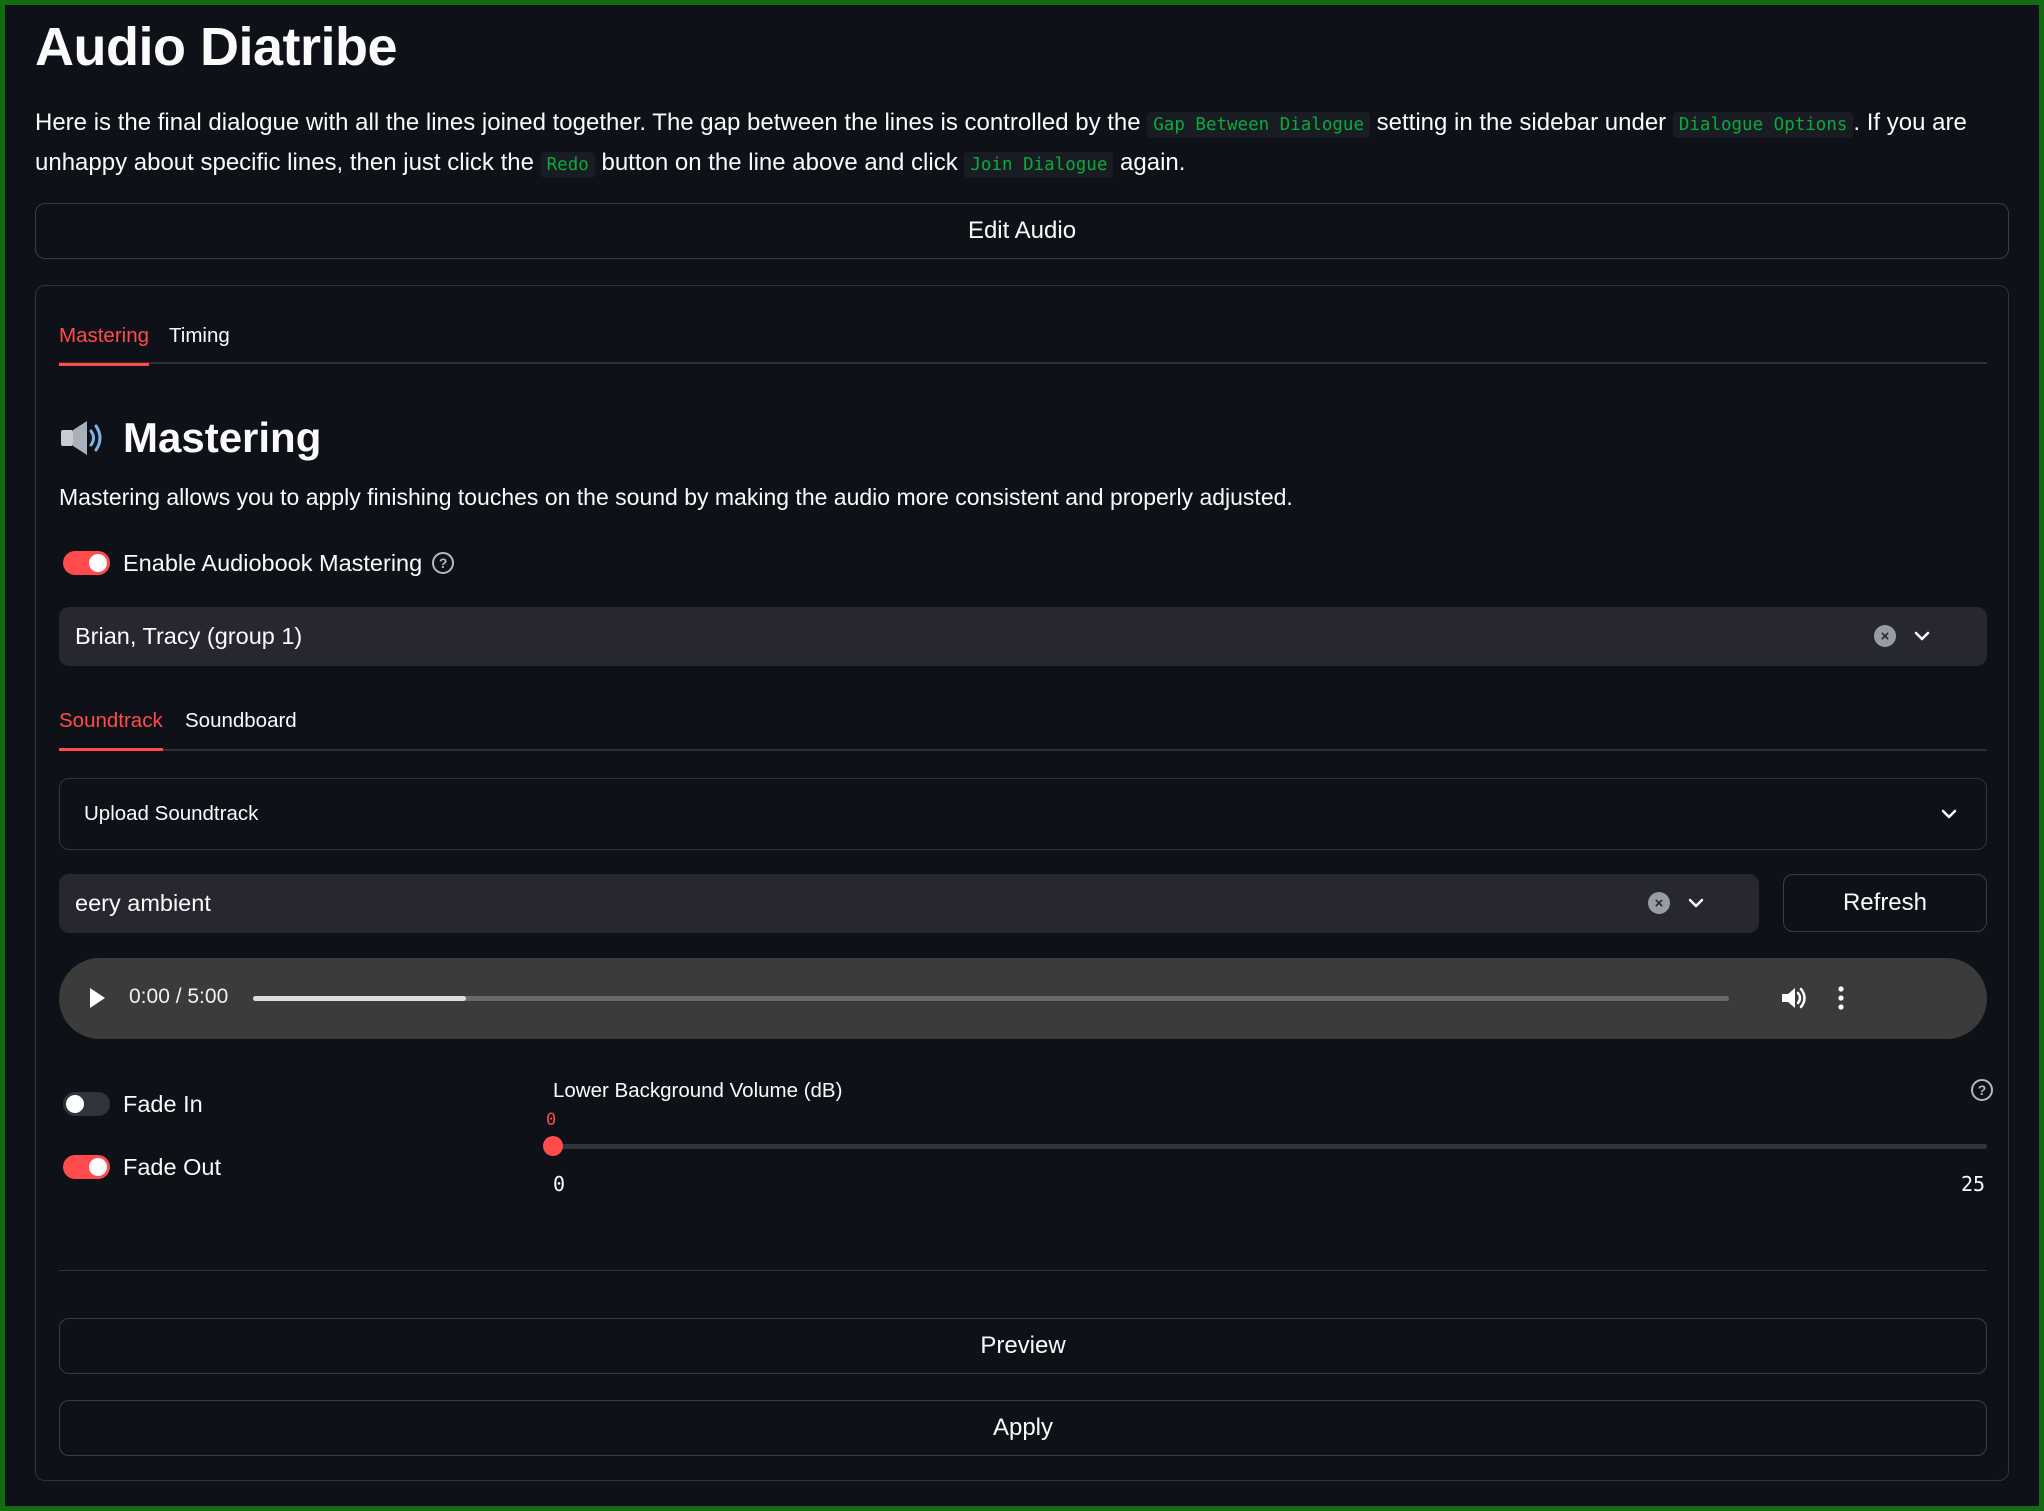  What do you see at coordinates (779, 162) in the screenshot?
I see `intro-text: button on the line above and click` at bounding box center [779, 162].